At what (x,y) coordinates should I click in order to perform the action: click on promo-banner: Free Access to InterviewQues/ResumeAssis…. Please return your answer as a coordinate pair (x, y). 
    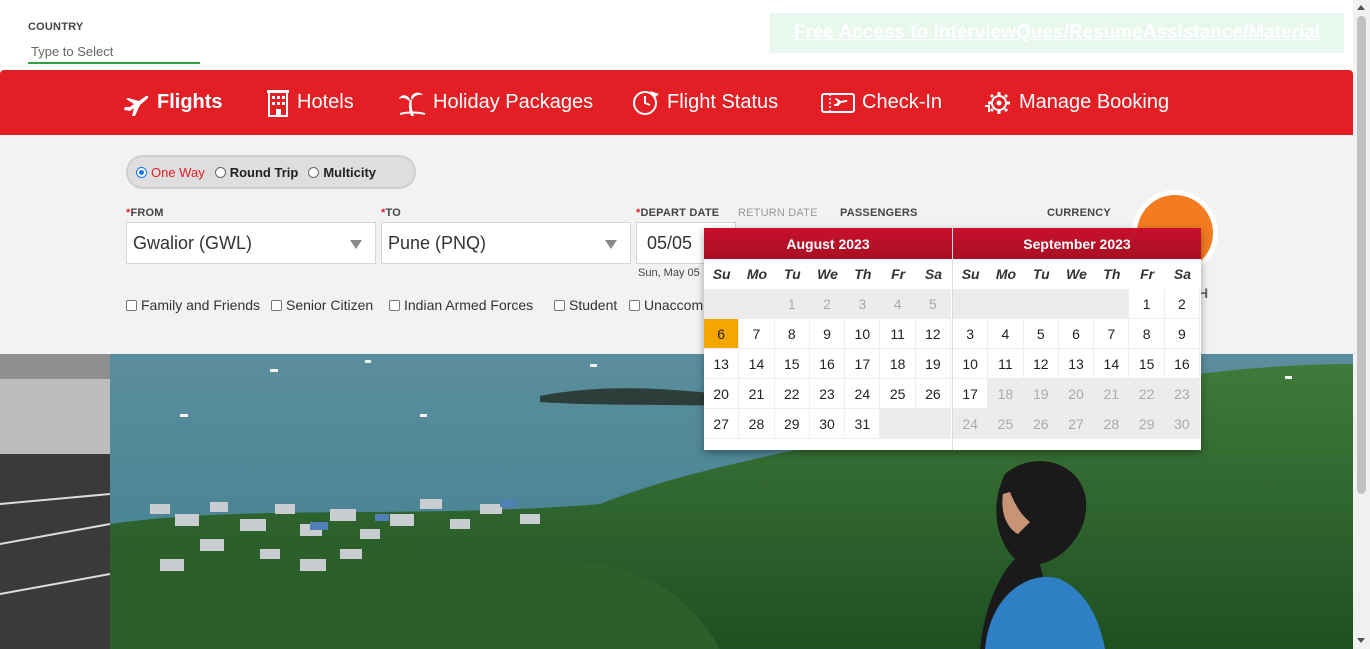
    Looking at the image, I should click on (1057, 33).